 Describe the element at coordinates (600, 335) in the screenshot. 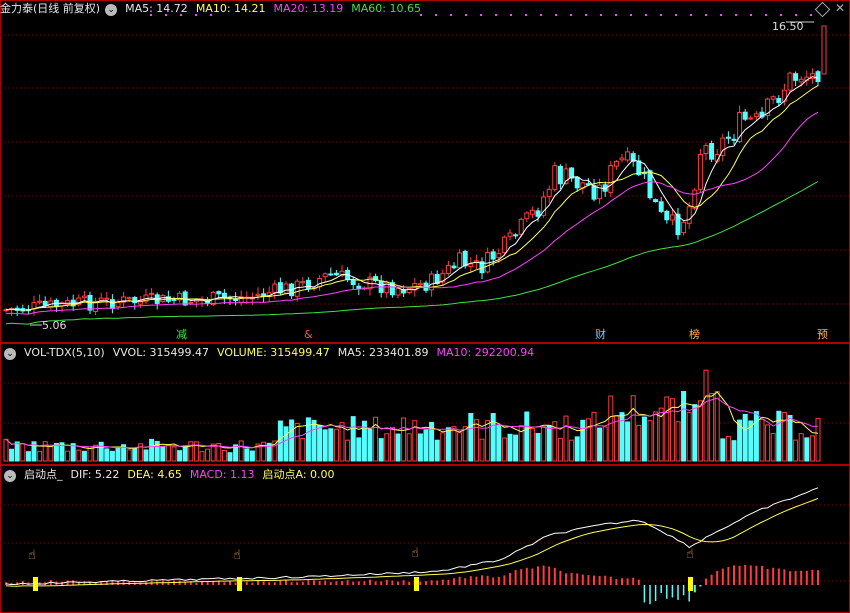

I see `event-marker-finance: 财` at that location.